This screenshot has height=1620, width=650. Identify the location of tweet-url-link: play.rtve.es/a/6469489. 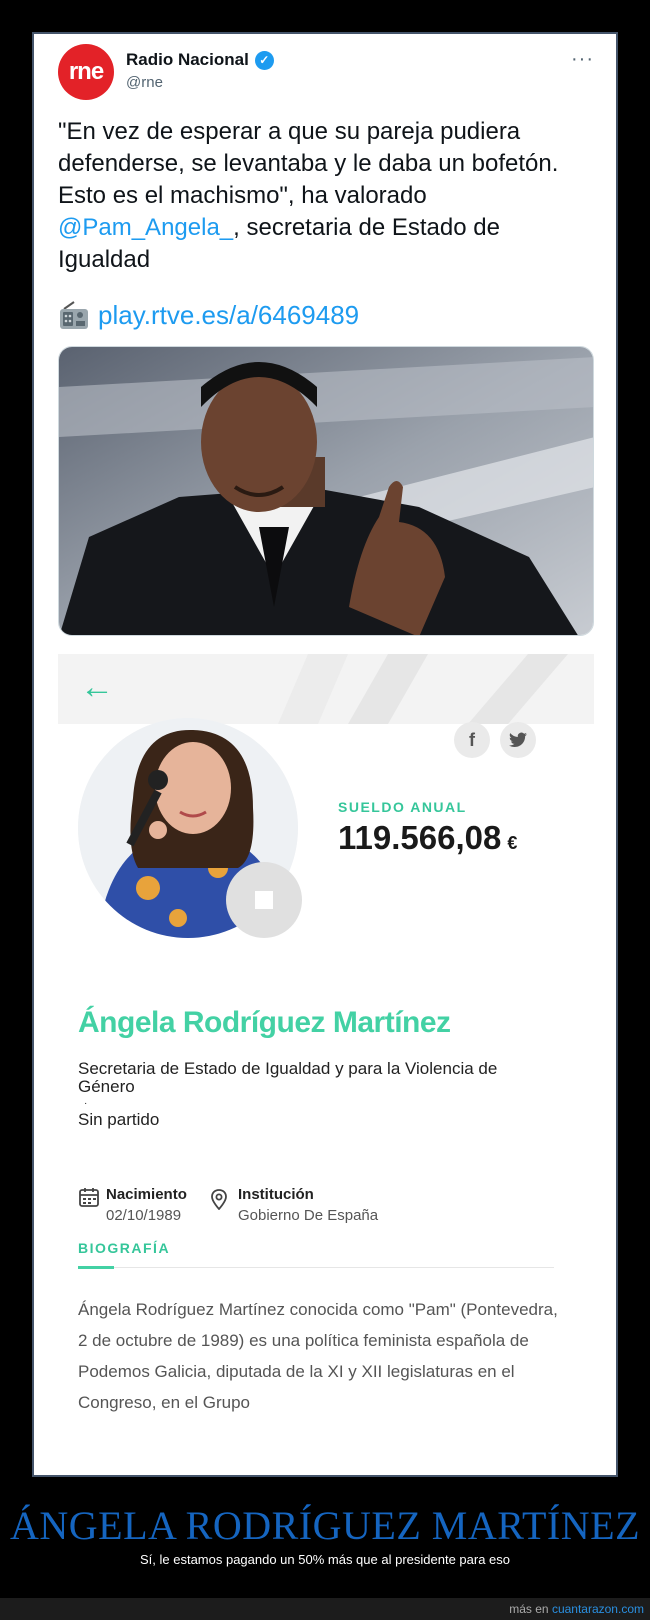
(228, 315).